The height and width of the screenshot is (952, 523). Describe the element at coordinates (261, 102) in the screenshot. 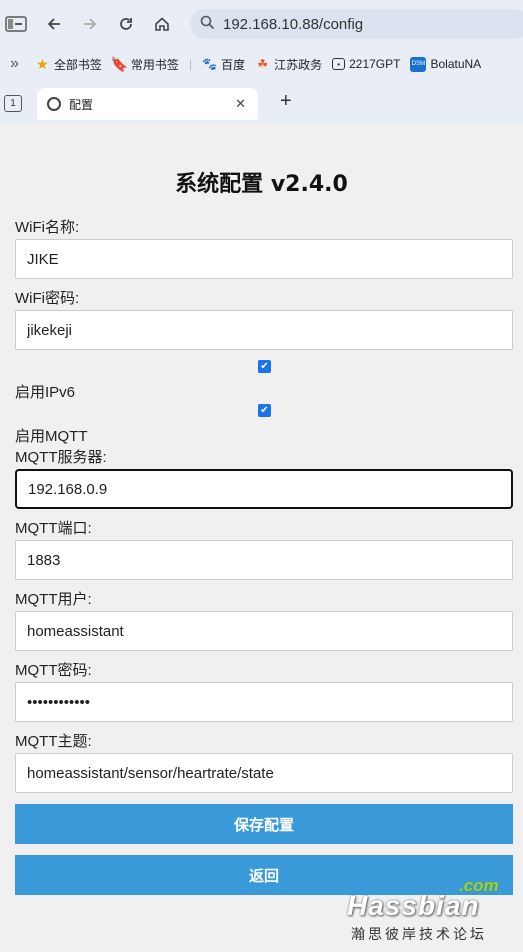

I see `tab-strip: 1 配置 ✕` at that location.